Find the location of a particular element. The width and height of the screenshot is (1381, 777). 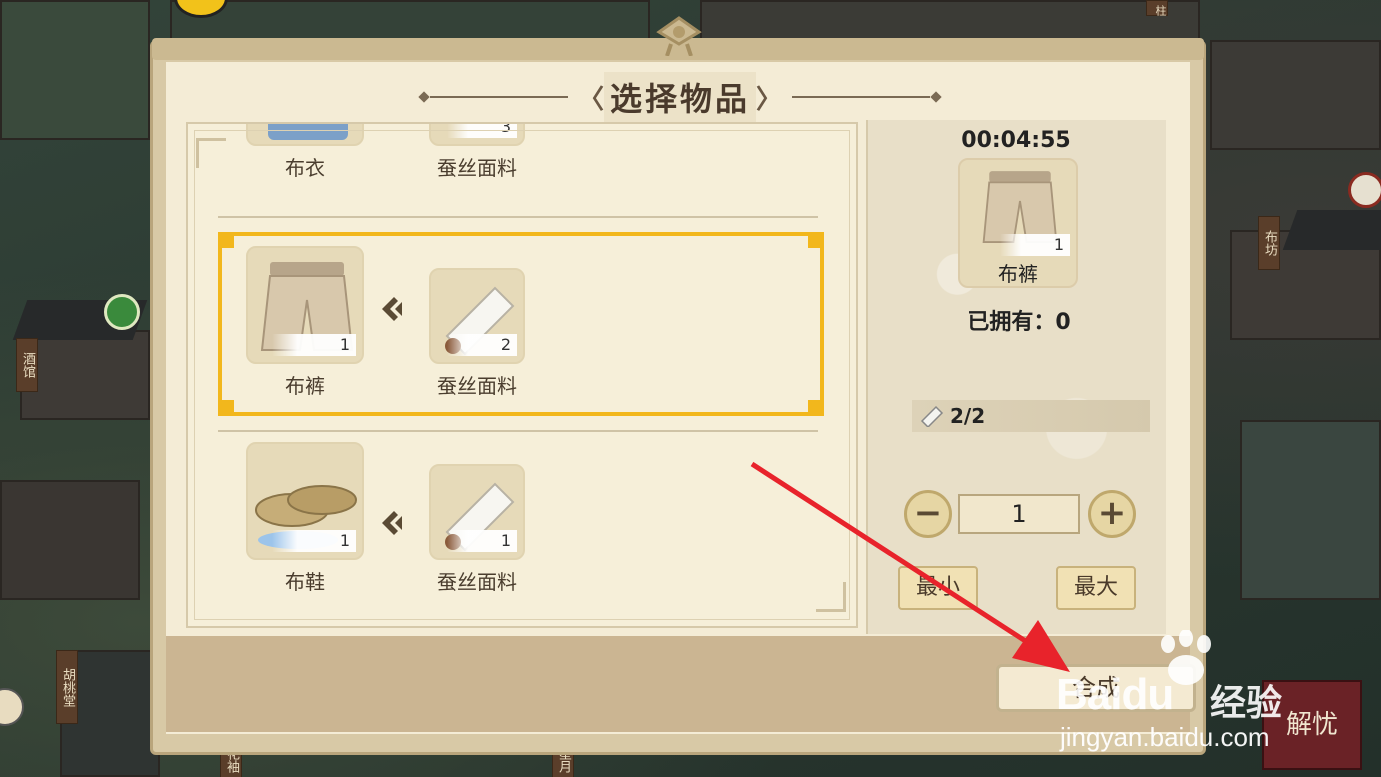

selected-item-count: 1 is located at coordinates (1035, 245).